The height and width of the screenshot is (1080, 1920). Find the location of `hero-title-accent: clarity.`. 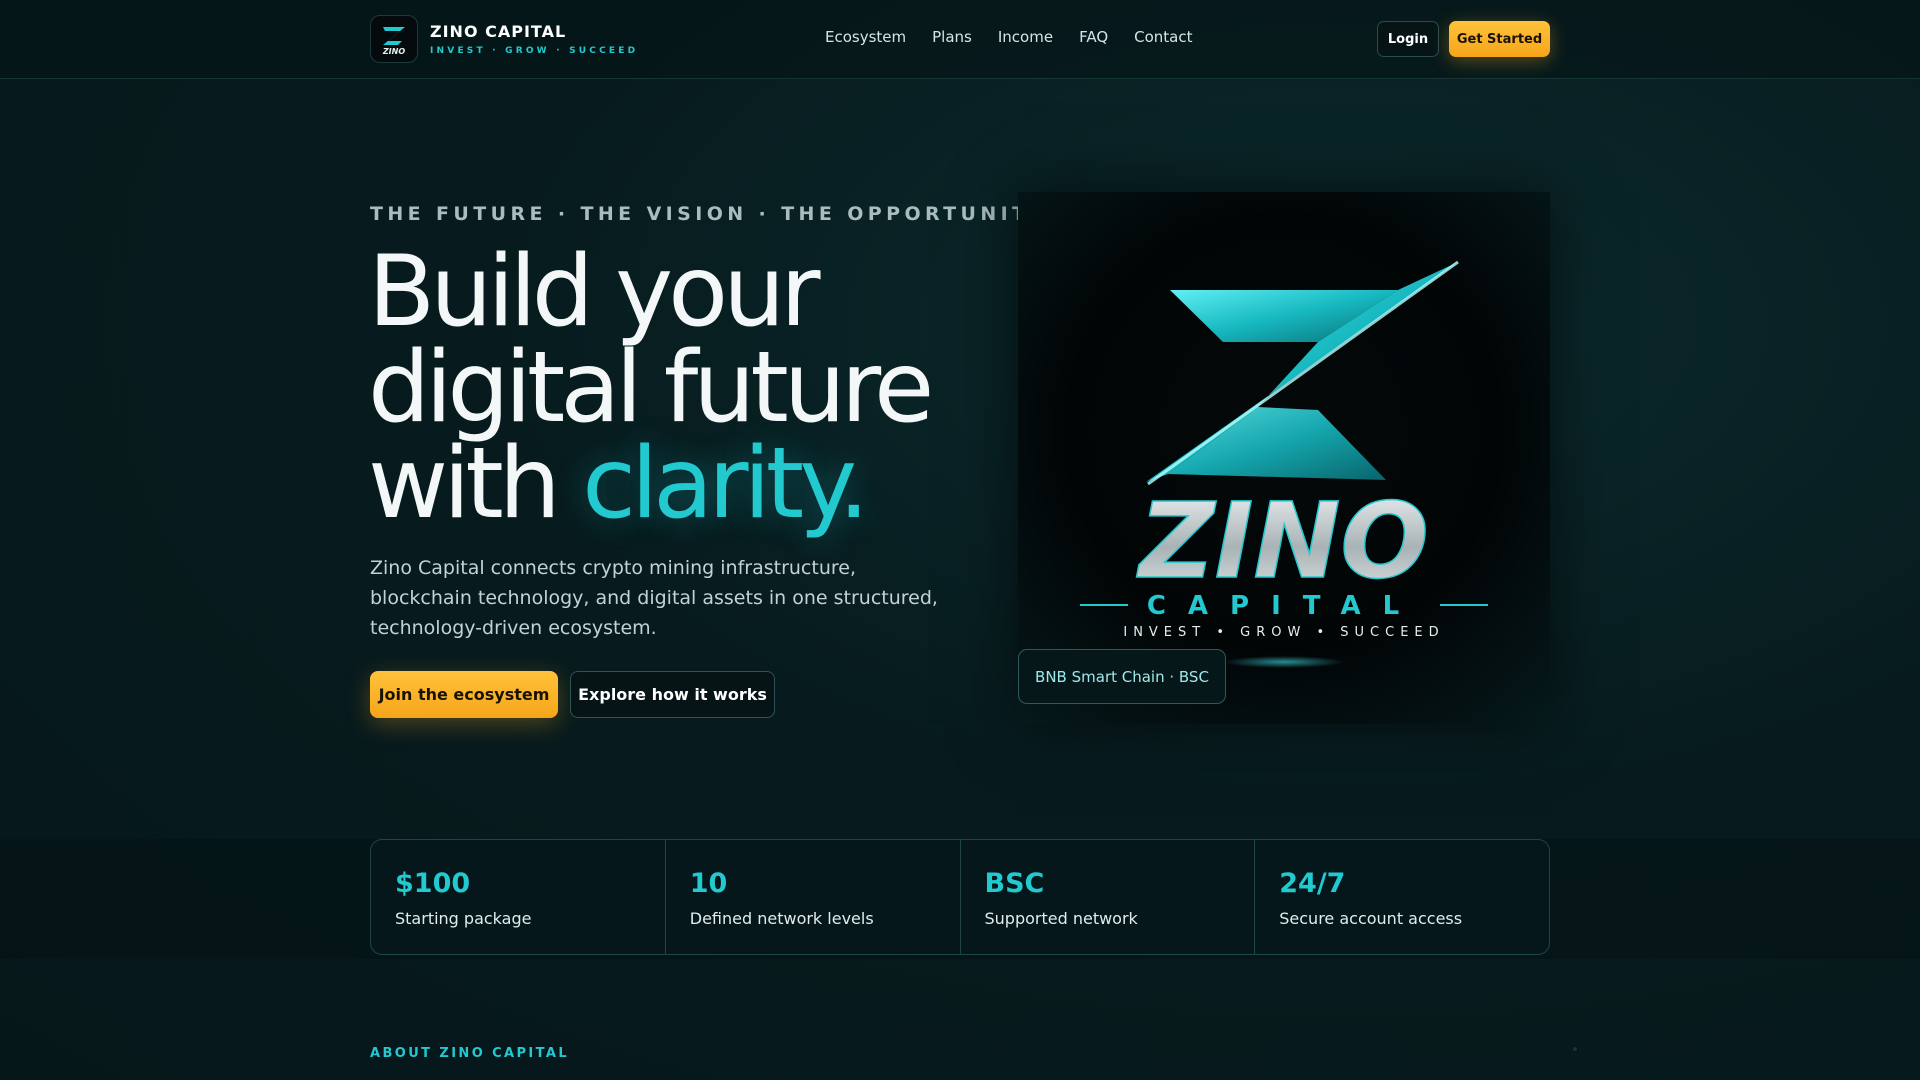

hero-title-accent: clarity. is located at coordinates (725, 484).